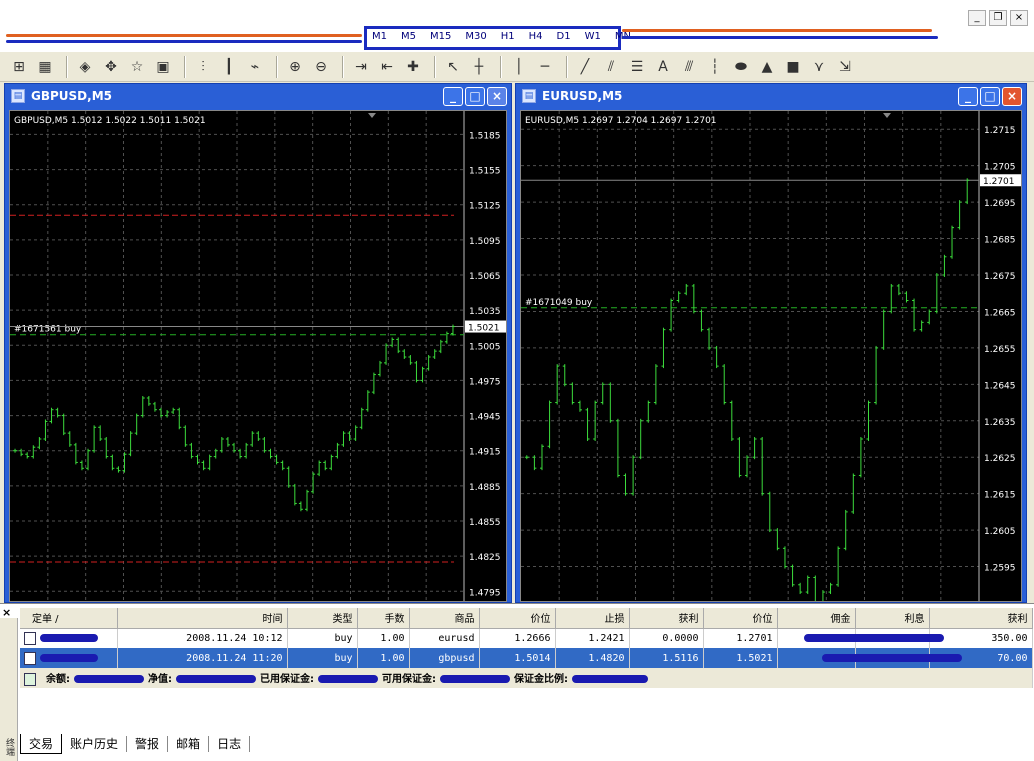 This screenshot has height=761, width=1034. I want to click on timeframe-m30: M30, so click(475, 36).